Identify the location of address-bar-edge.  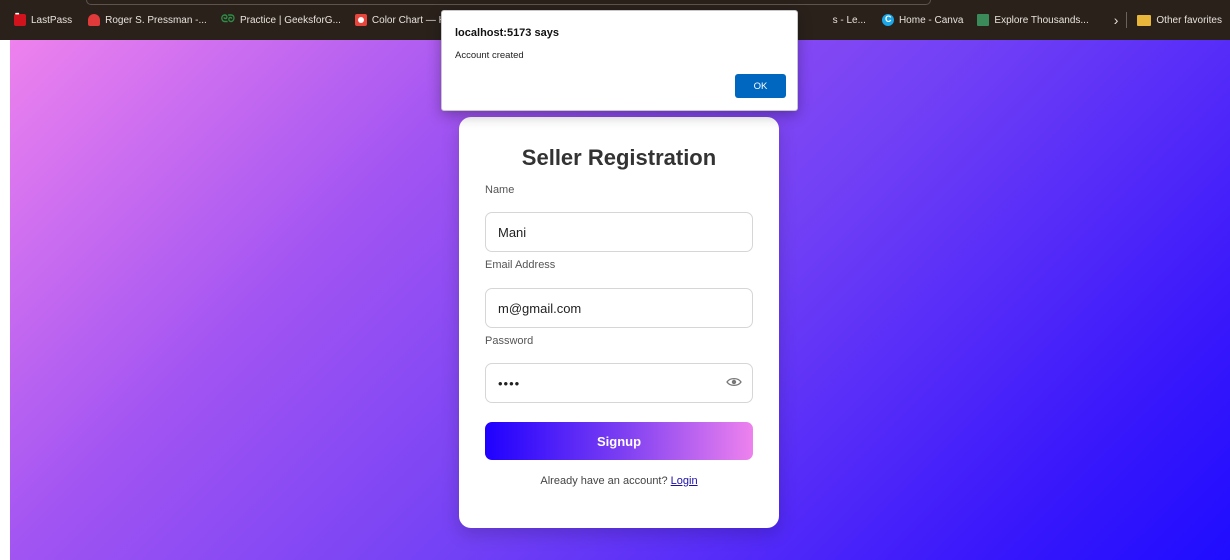
(508, 2).